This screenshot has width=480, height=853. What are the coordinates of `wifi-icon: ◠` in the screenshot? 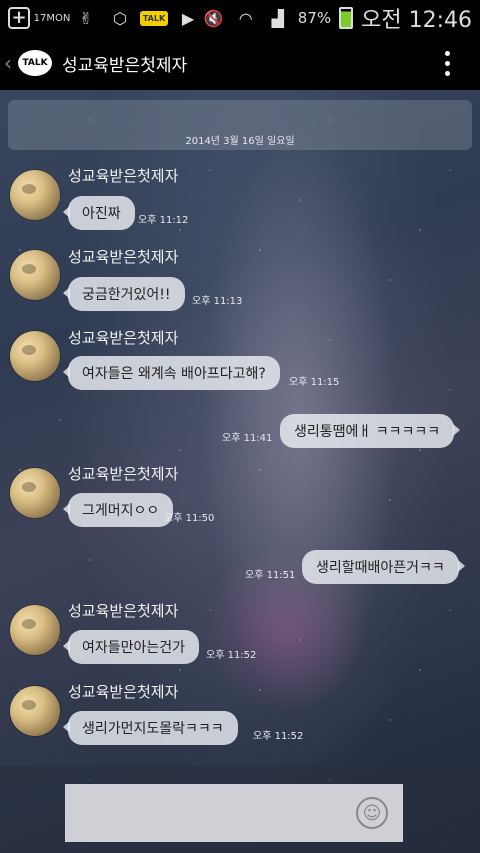 It's located at (245, 18).